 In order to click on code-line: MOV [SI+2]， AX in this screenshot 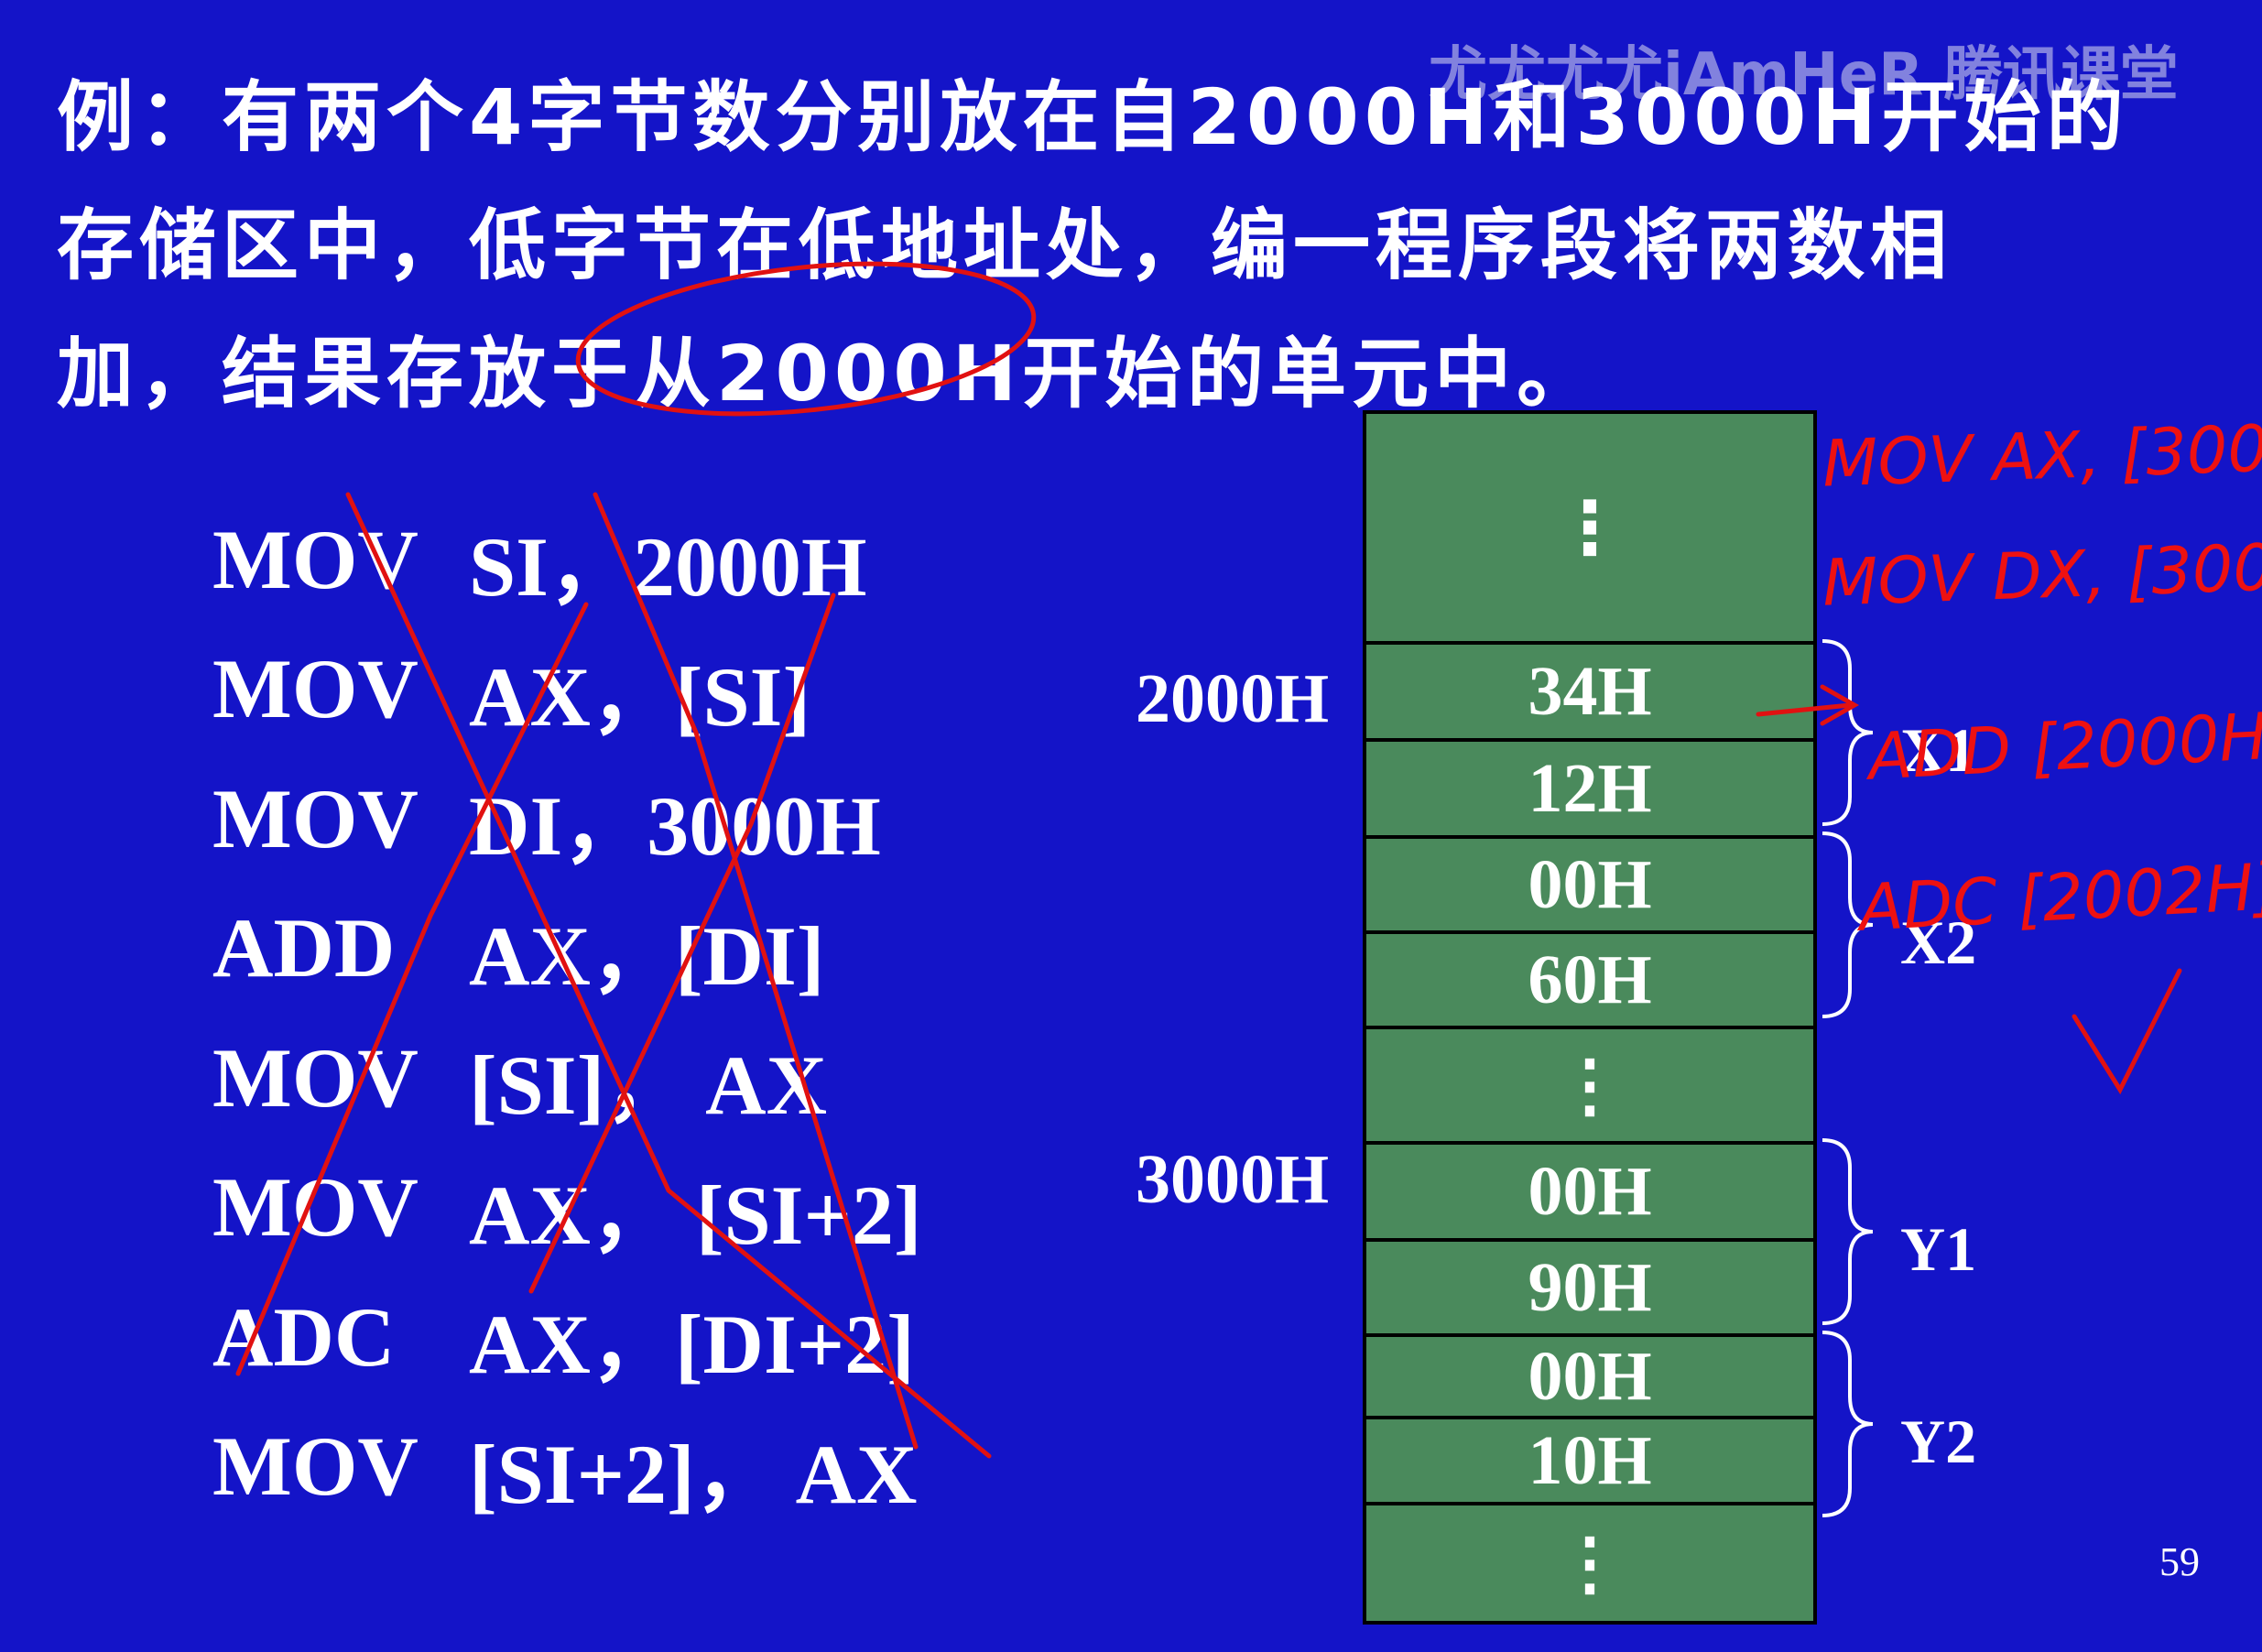, I will do `click(567, 1467)`.